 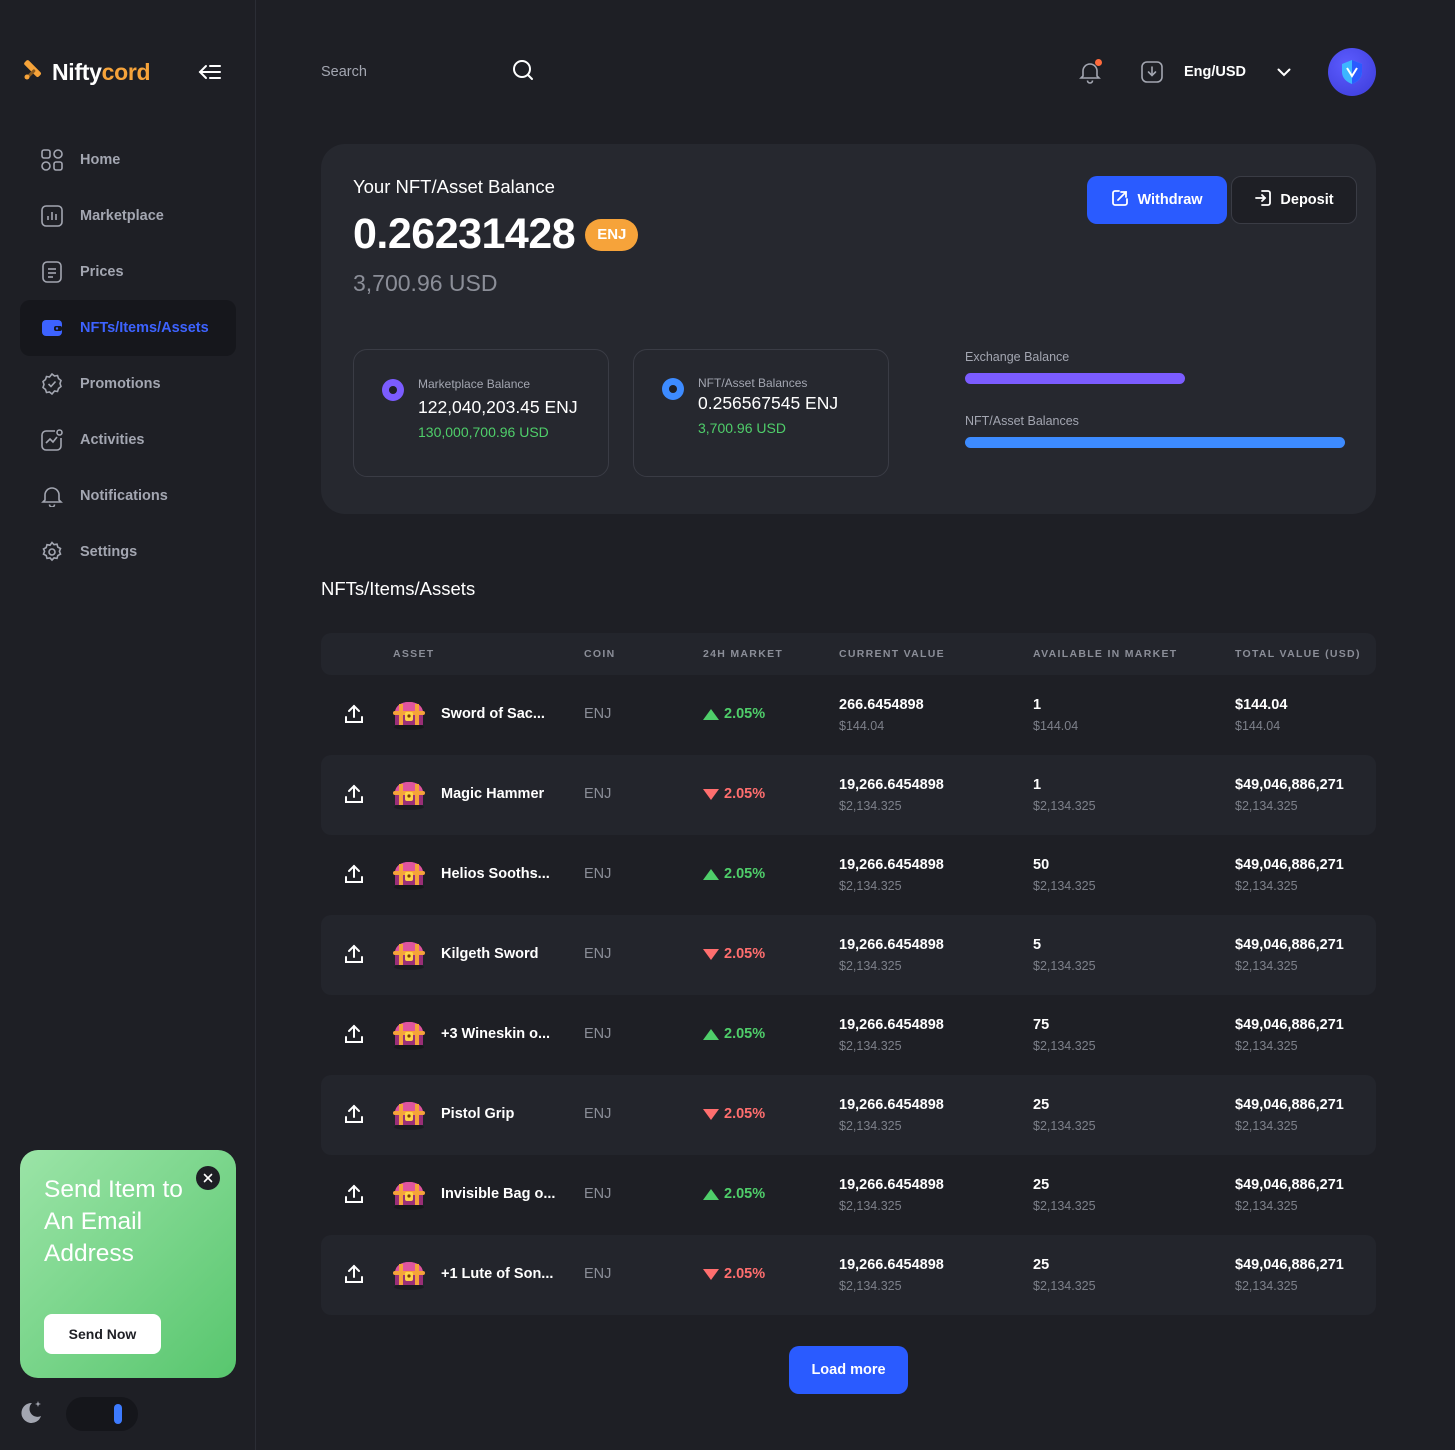 I want to click on column-header: 24H MARKET, so click(x=743, y=654).